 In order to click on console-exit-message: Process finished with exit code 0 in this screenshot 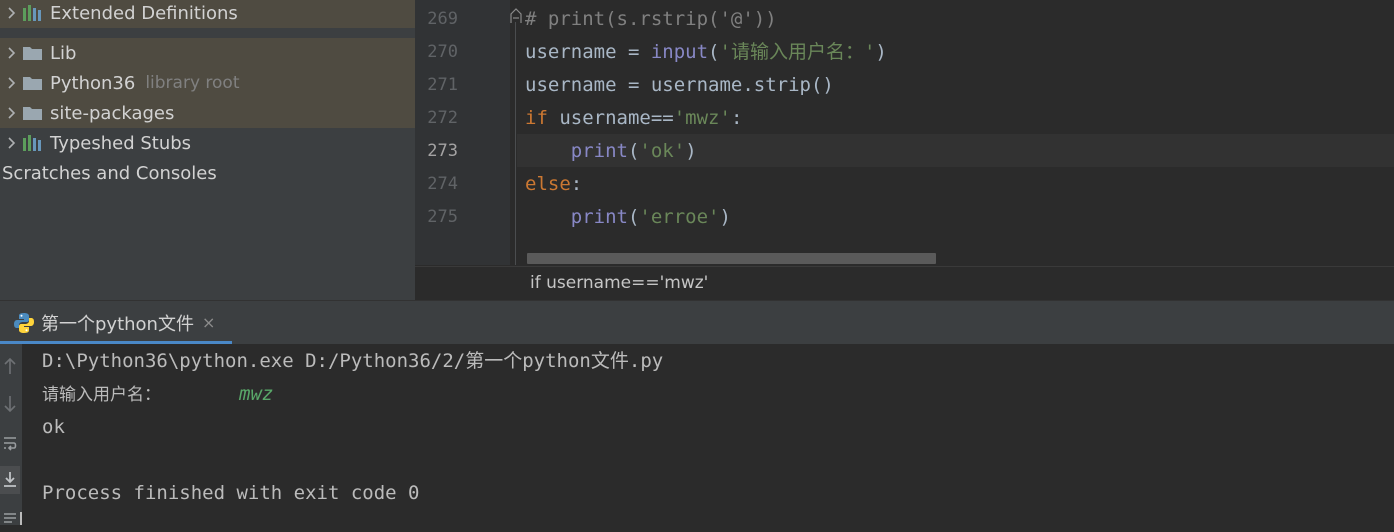, I will do `click(231, 493)`.